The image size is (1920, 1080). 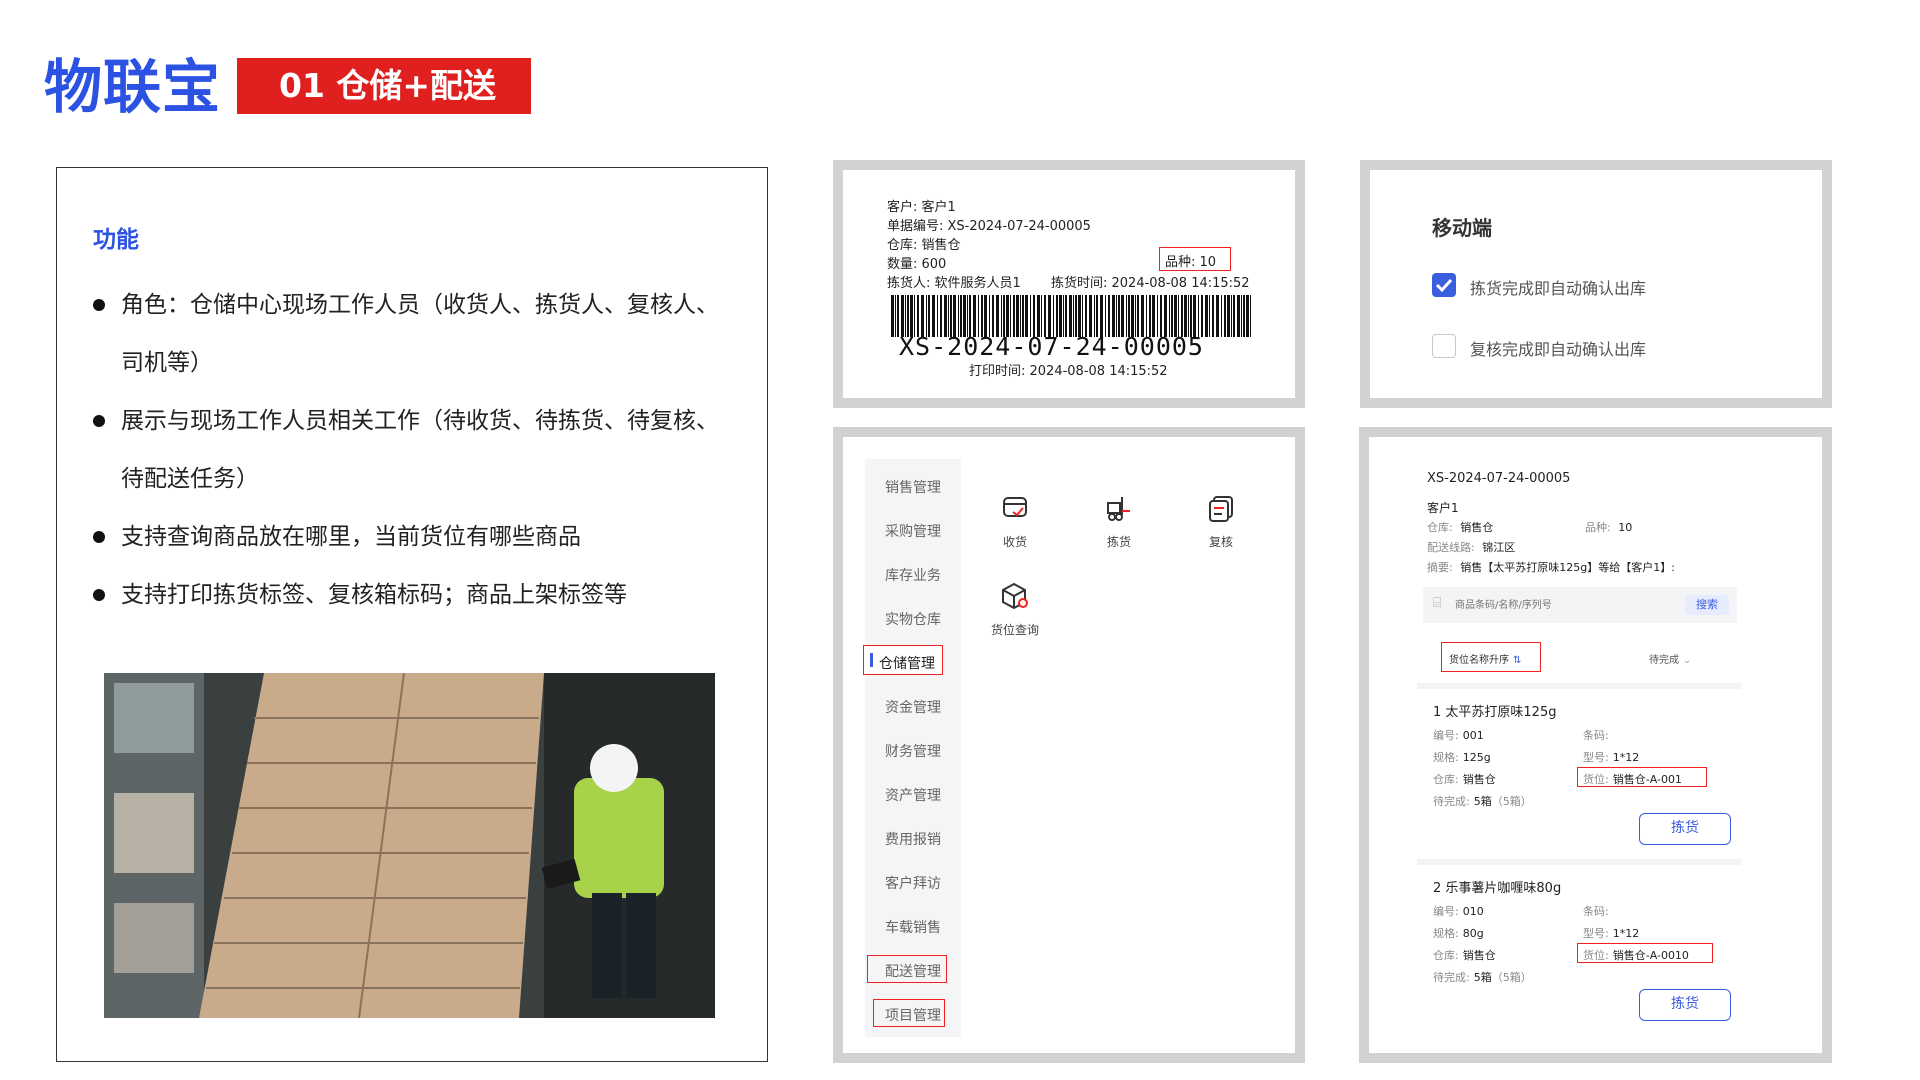 What do you see at coordinates (1497, 888) in the screenshot?
I see `item-title: 2 乐事薯片咖喱味80g` at bounding box center [1497, 888].